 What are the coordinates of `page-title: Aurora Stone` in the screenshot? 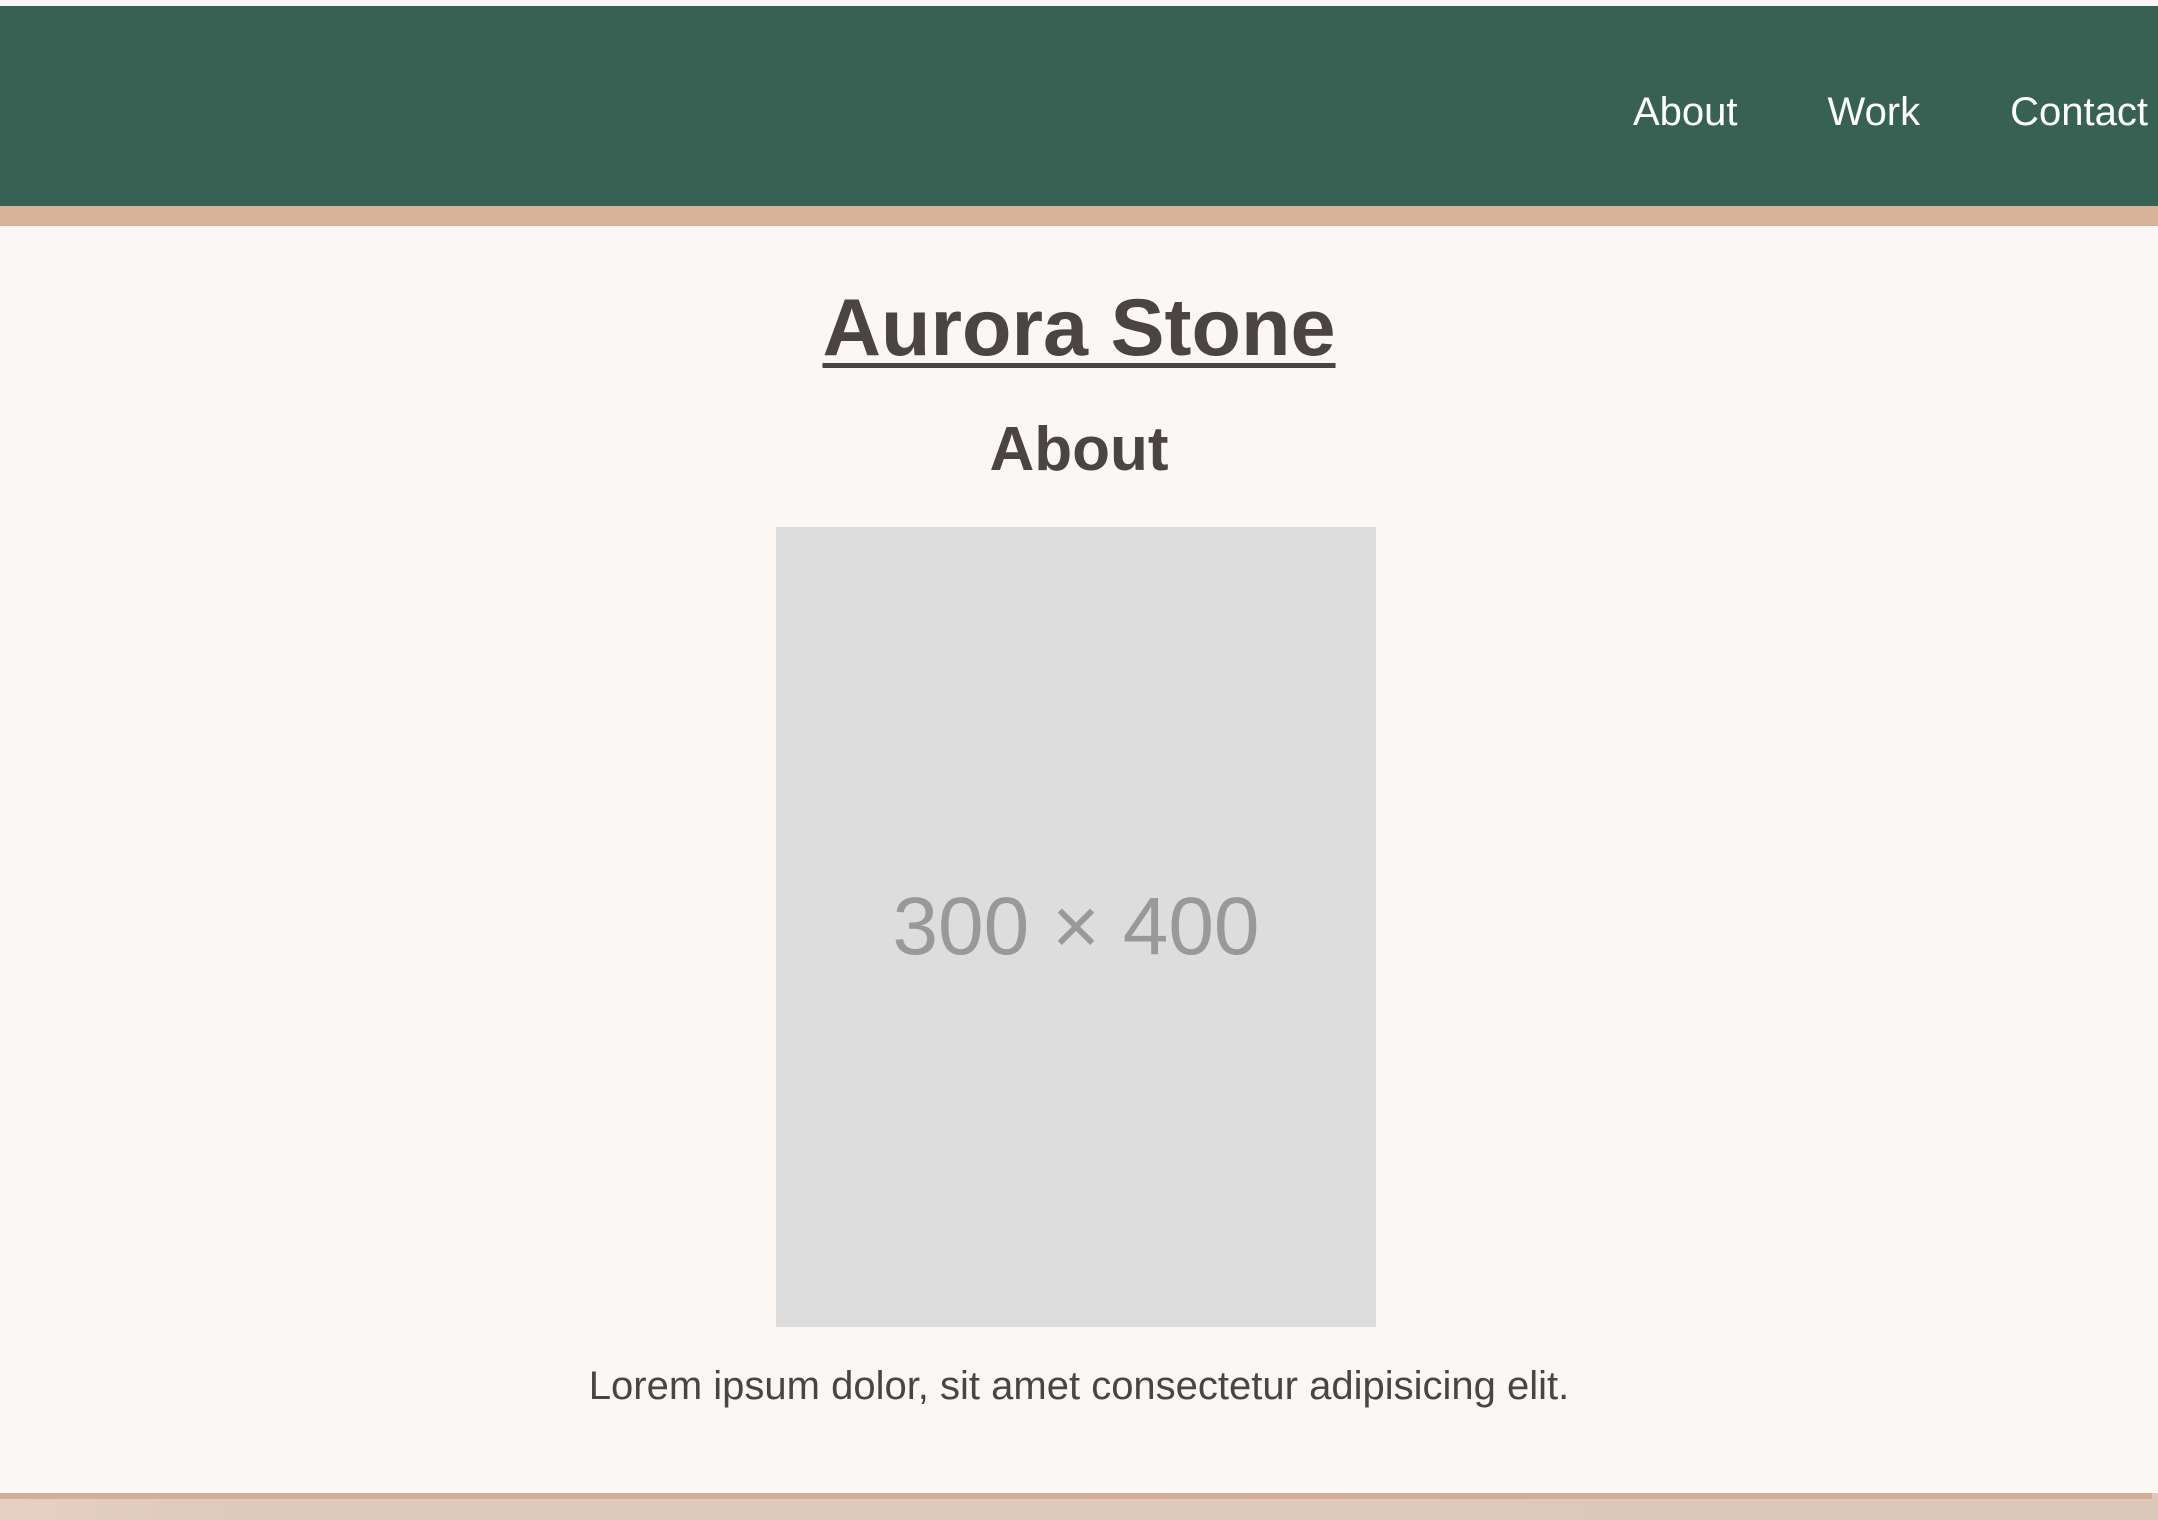 It's located at (1079, 328).